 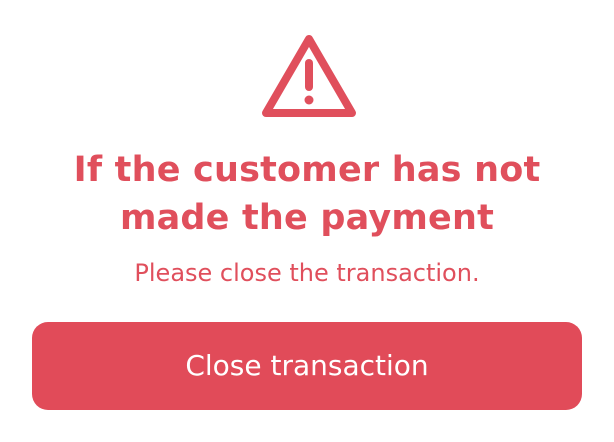 I want to click on warning-triangle-icon, so click(x=309, y=78).